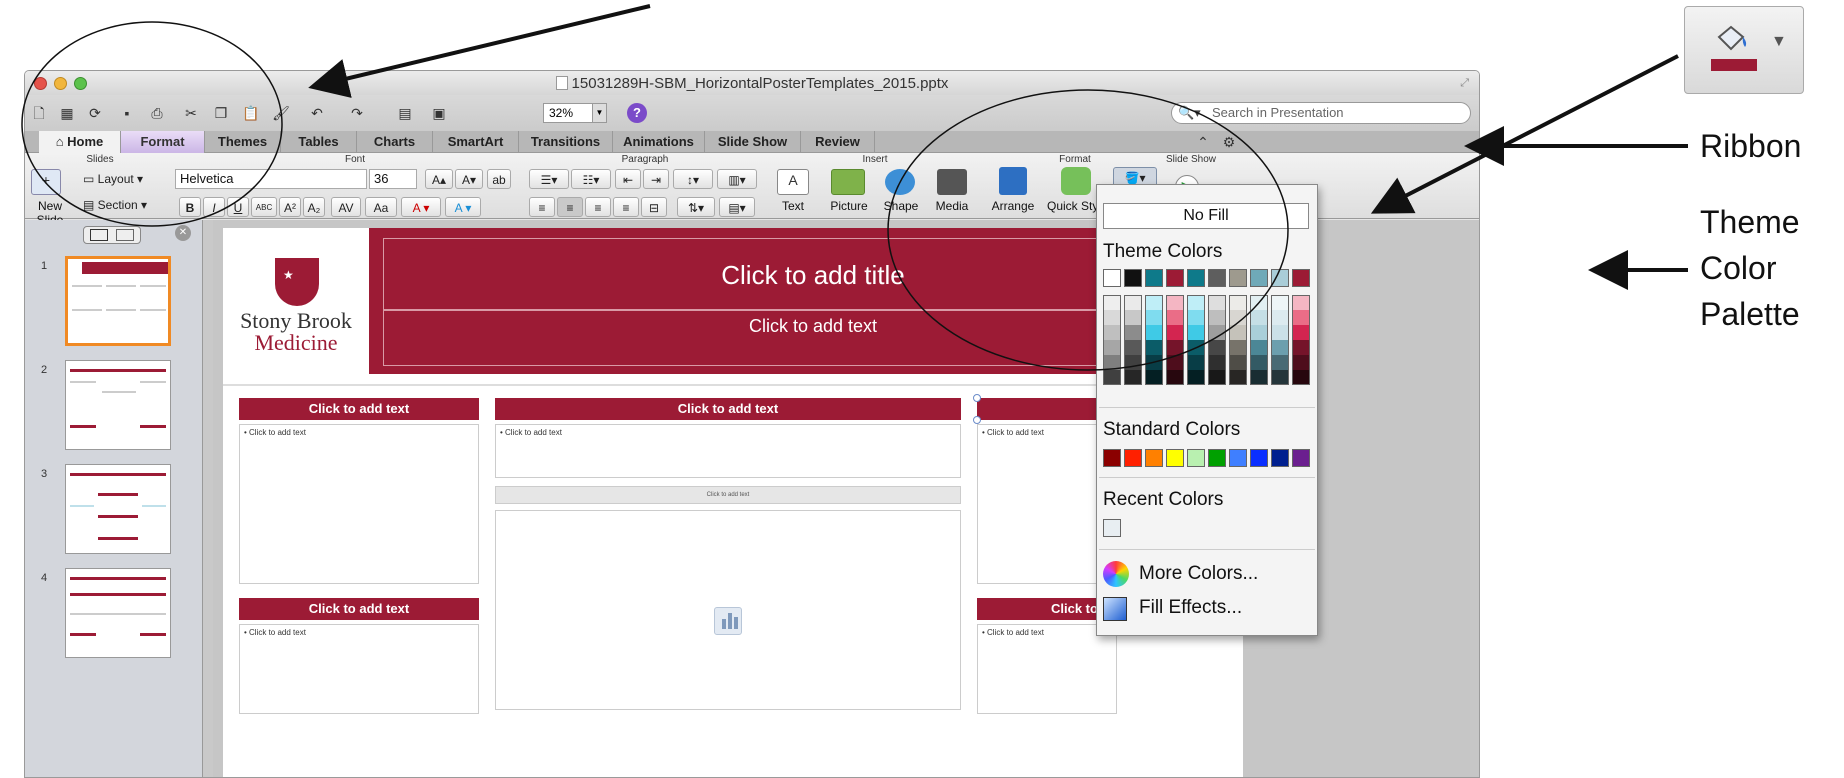 This screenshot has width=1844, height=778. I want to click on insert-text-button: Text, so click(793, 206).